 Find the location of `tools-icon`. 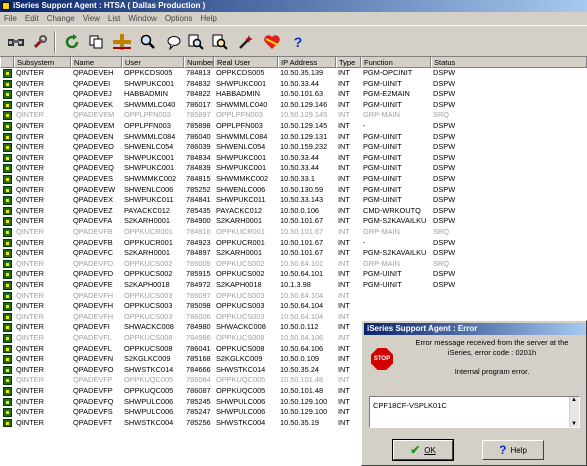

tools-icon is located at coordinates (40, 42).